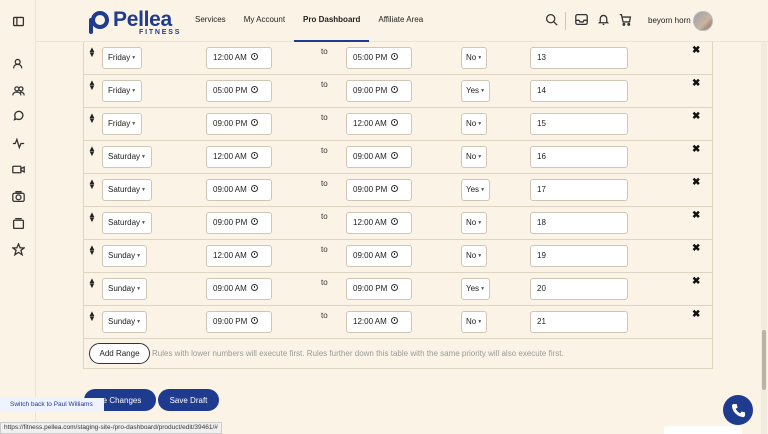  I want to click on priority-input: 21, so click(579, 322).